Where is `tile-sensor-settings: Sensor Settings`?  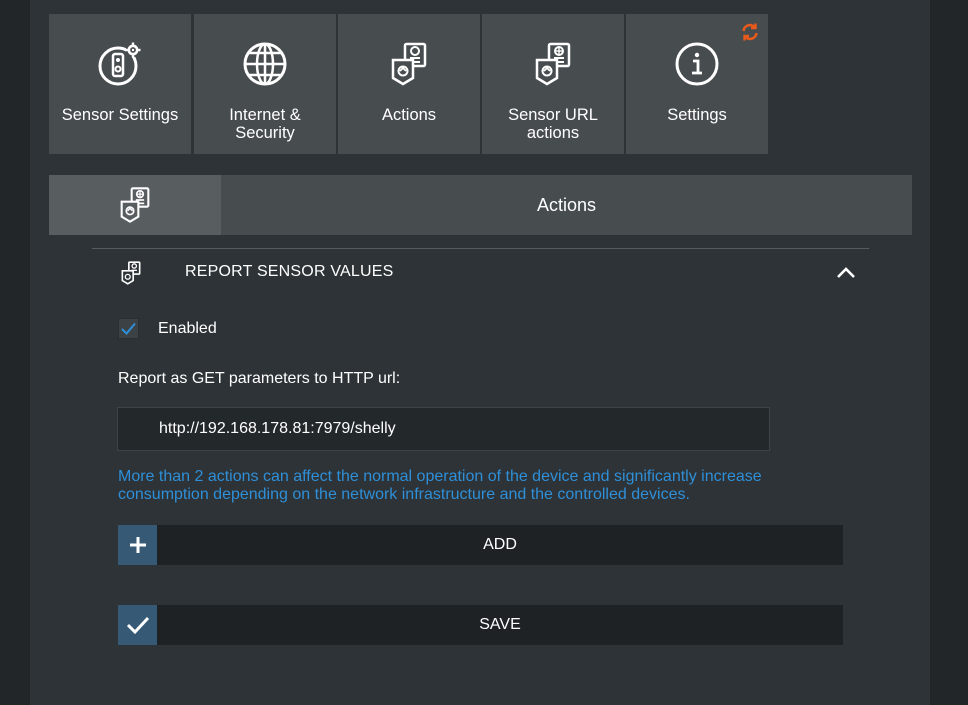
tile-sensor-settings: Sensor Settings is located at coordinates (120, 84).